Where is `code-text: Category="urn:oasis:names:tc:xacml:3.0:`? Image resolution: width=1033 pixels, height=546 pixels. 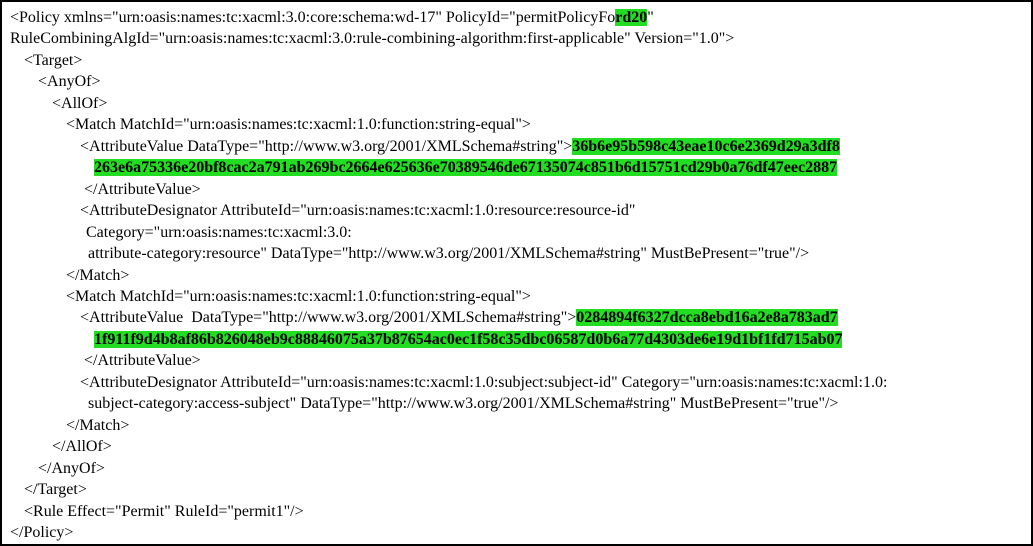
code-text: Category="urn:oasis:names:tc:xacml:3.0: is located at coordinates (219, 232).